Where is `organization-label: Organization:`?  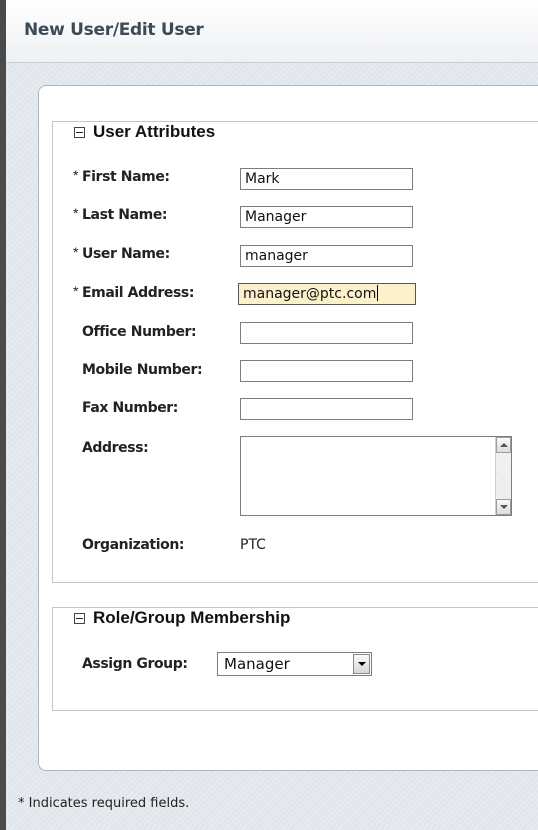 organization-label: Organization: is located at coordinates (133, 545).